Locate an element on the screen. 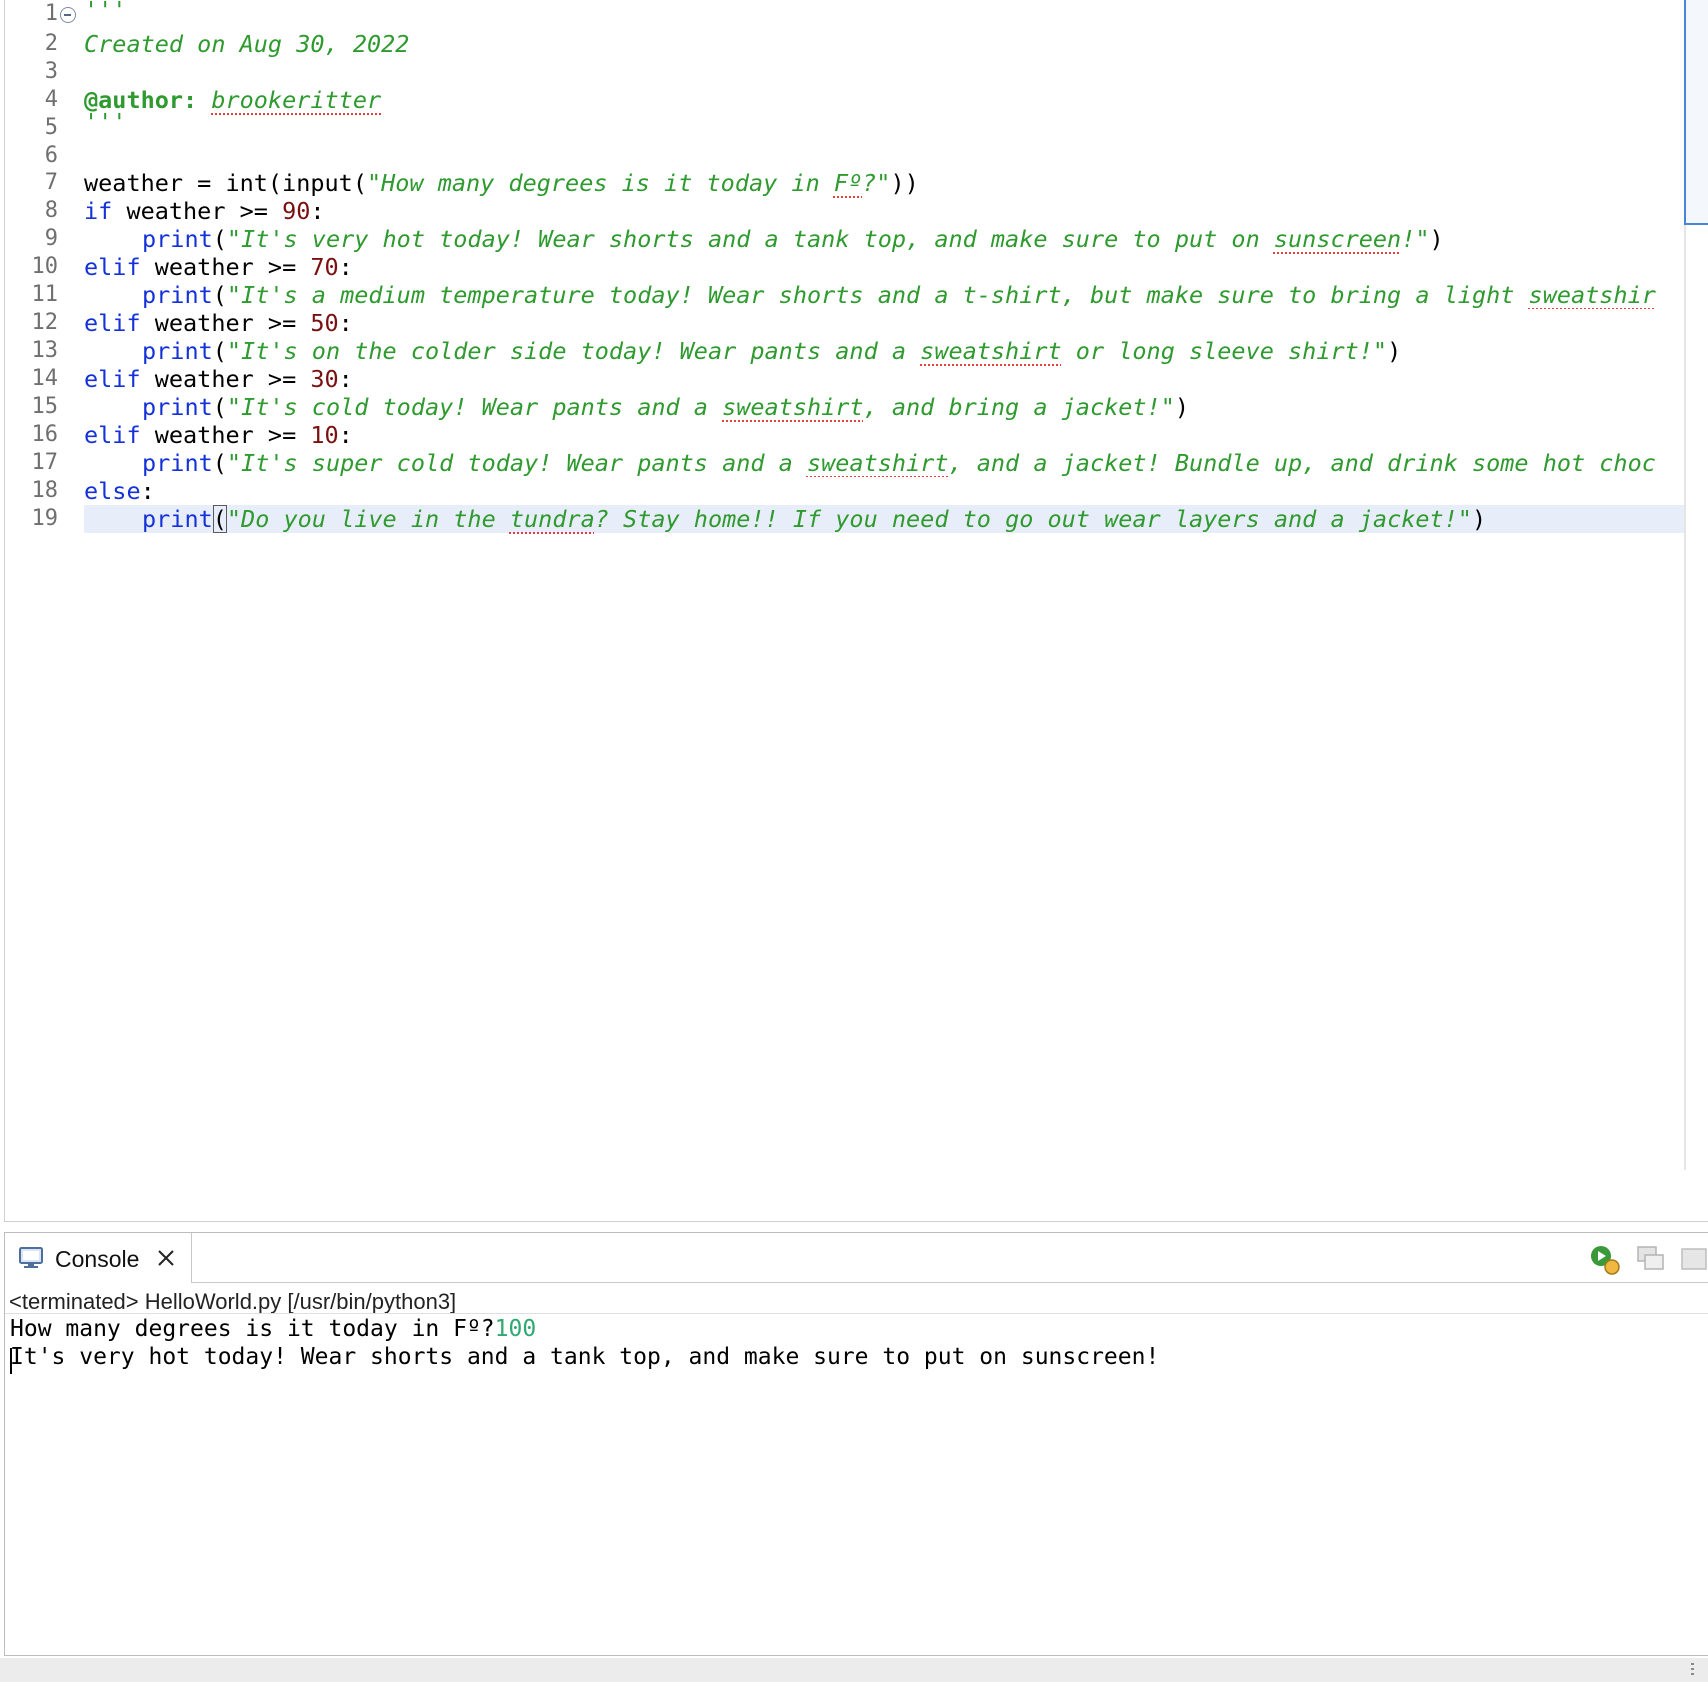 This screenshot has width=1708, height=1682. string-literal: "It's super cold today! Wear pants and a is located at coordinates (516, 463).